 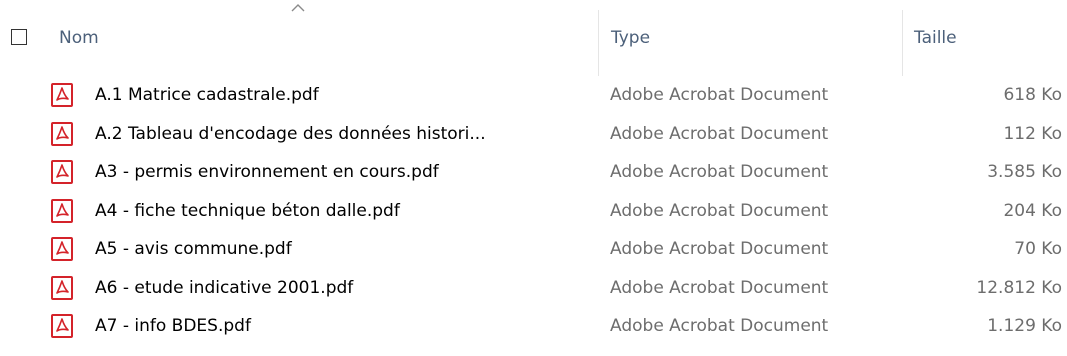 I want to click on file-name: A6 - etude indicative 2001.pdf, so click(x=340, y=288).